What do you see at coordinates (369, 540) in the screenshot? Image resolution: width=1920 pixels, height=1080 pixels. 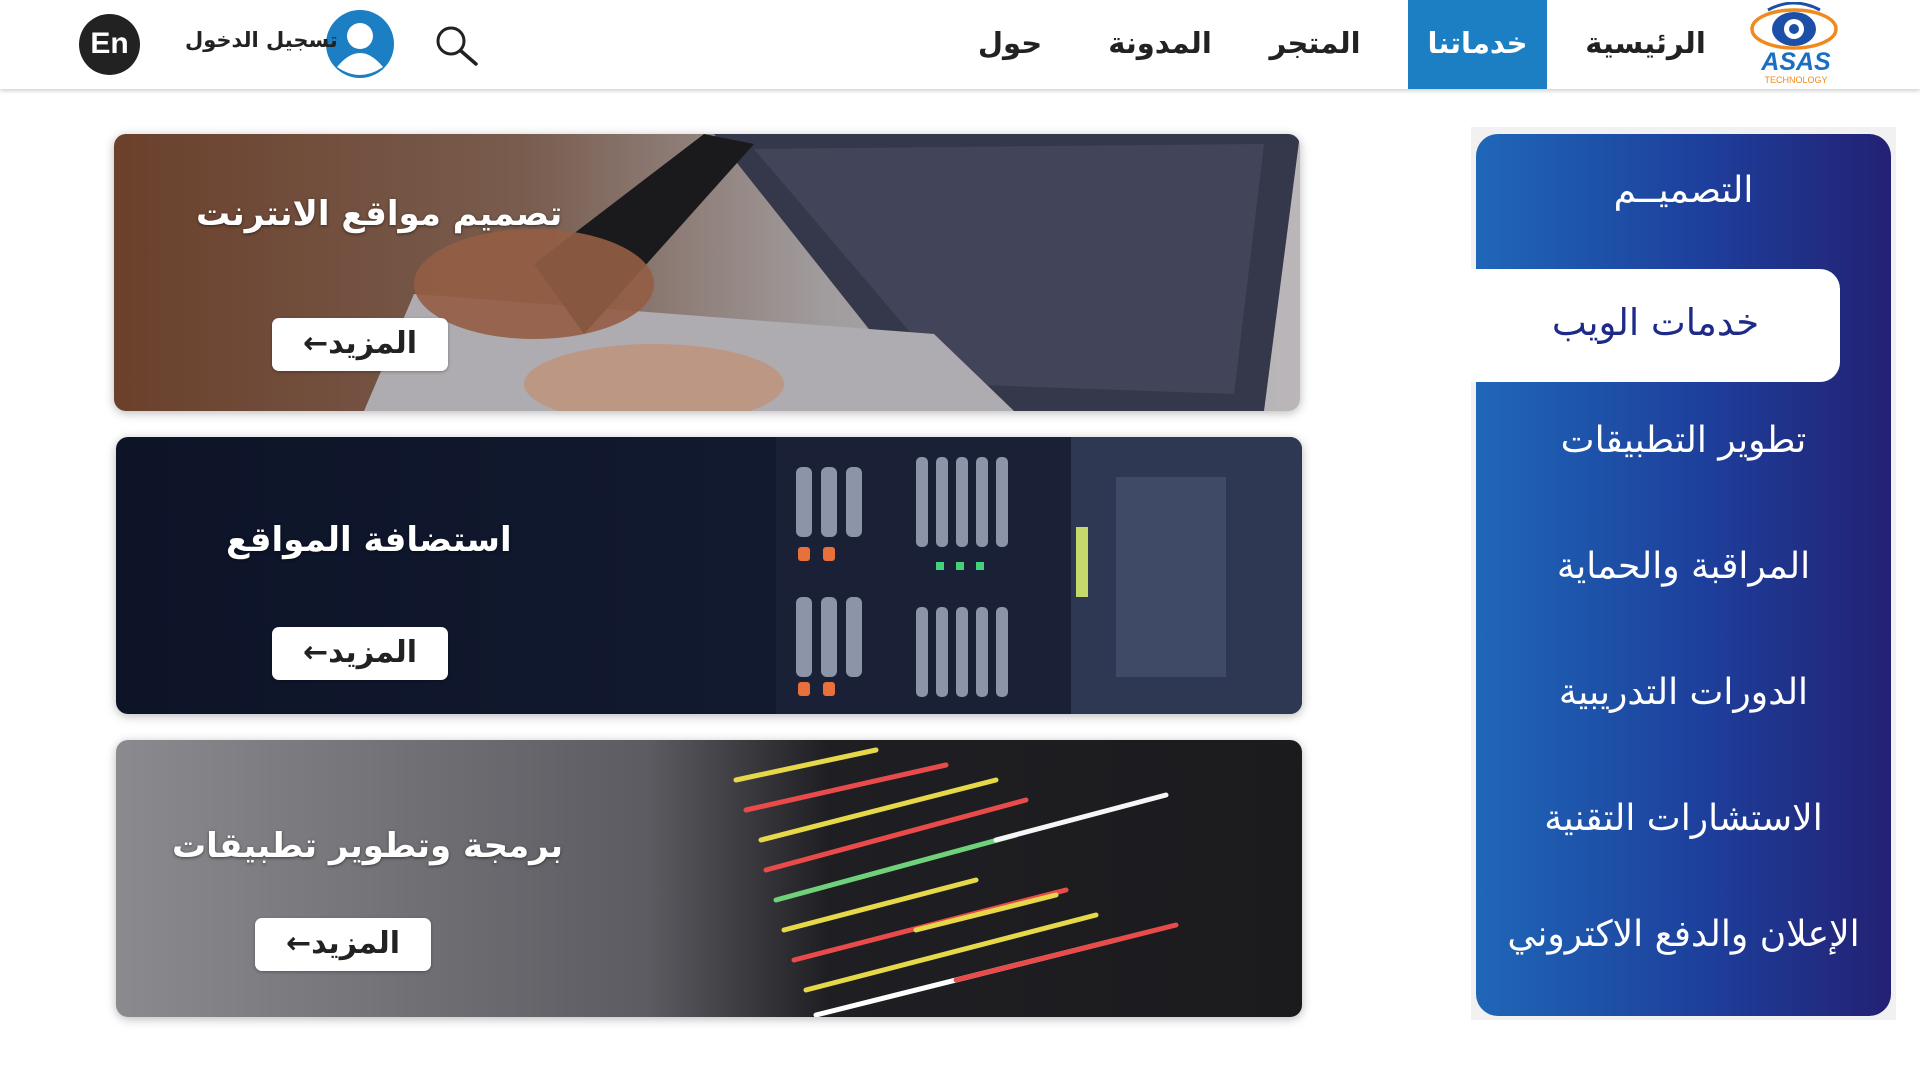 I see `card-title: استضافة المواقع` at bounding box center [369, 540].